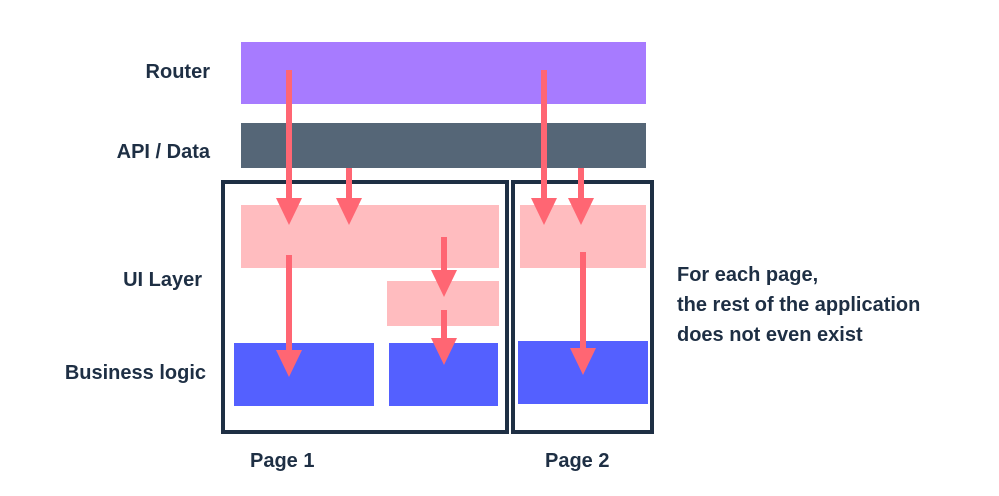  What do you see at coordinates (304, 374) in the screenshot?
I see `page1-business-block-left` at bounding box center [304, 374].